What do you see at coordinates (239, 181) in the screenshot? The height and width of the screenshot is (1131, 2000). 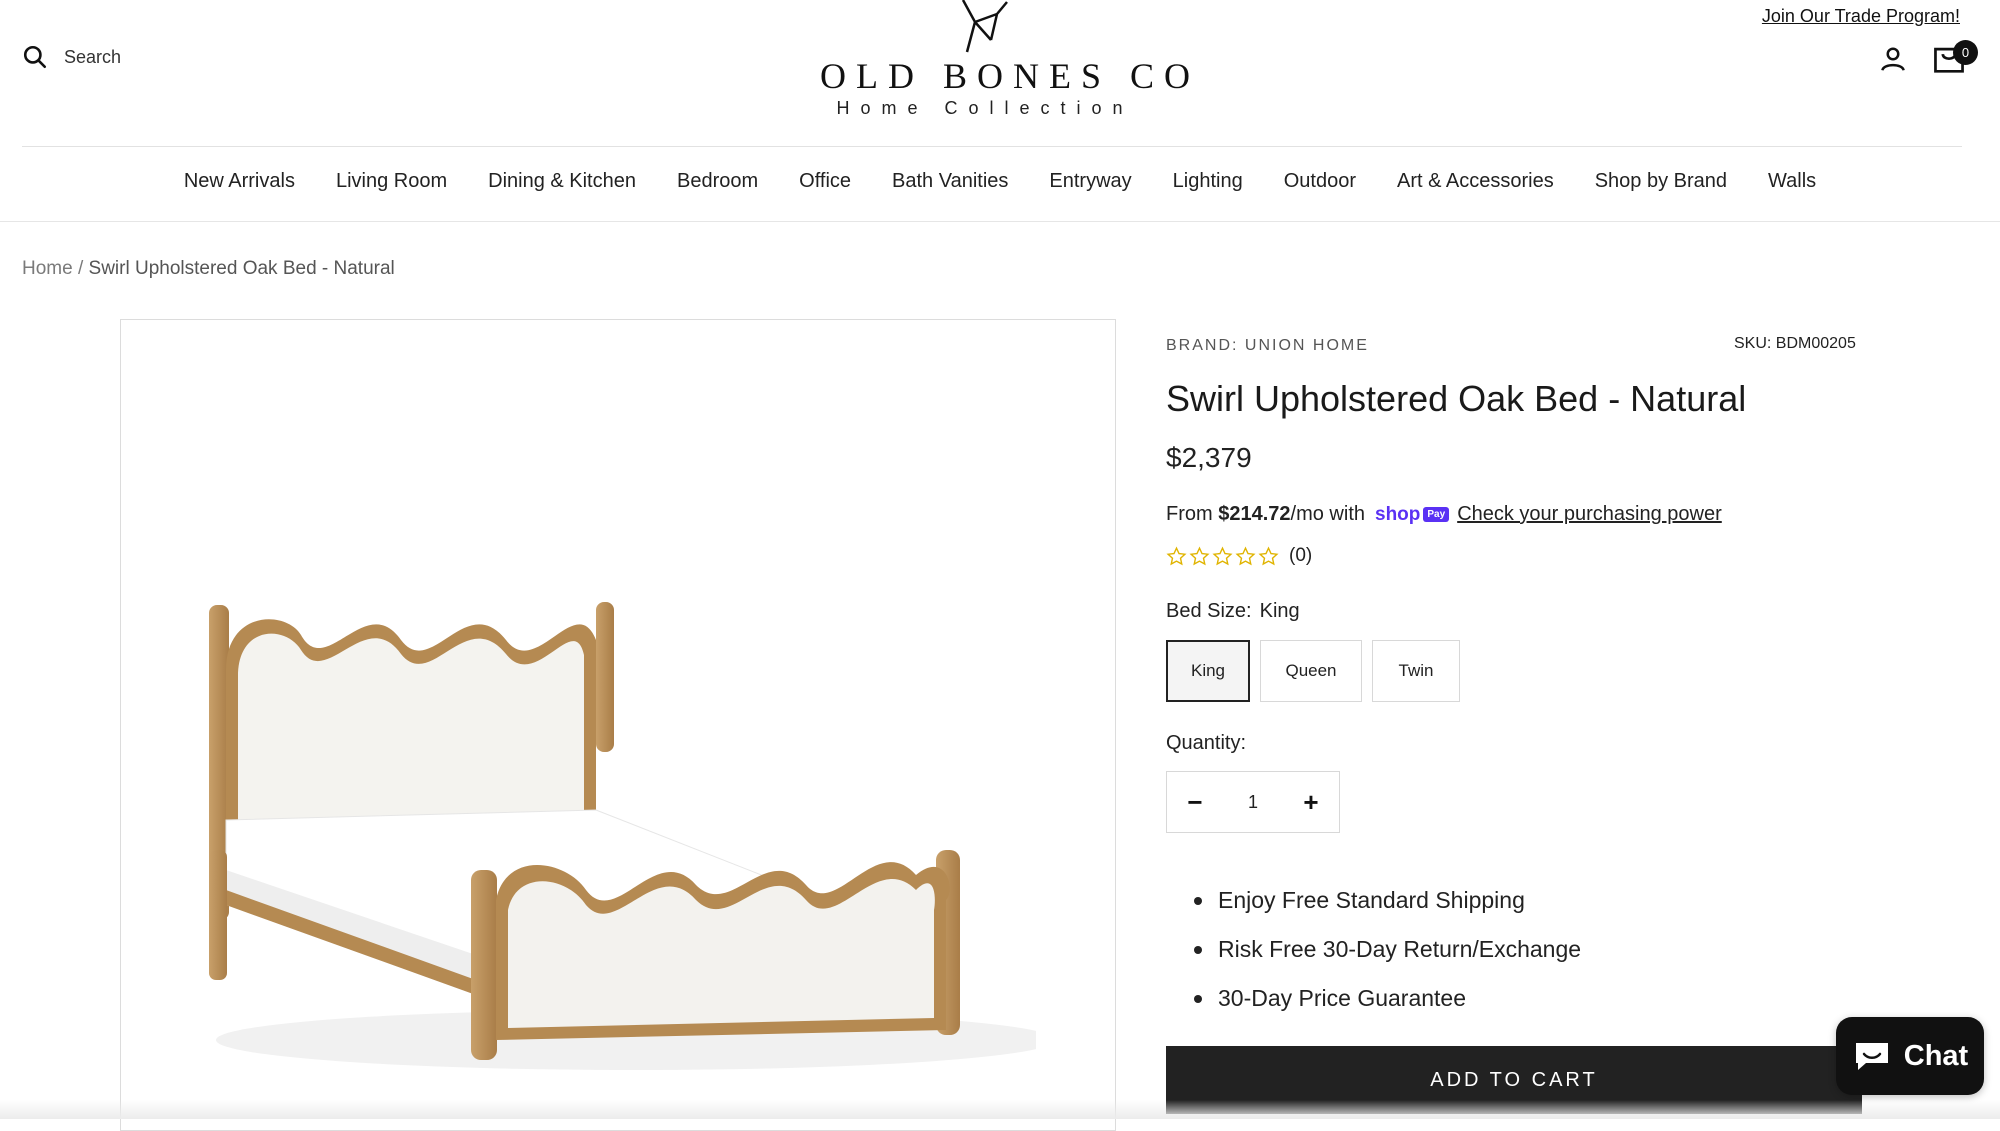 I see `nav-item-new-arrivals: New Arrivals` at bounding box center [239, 181].